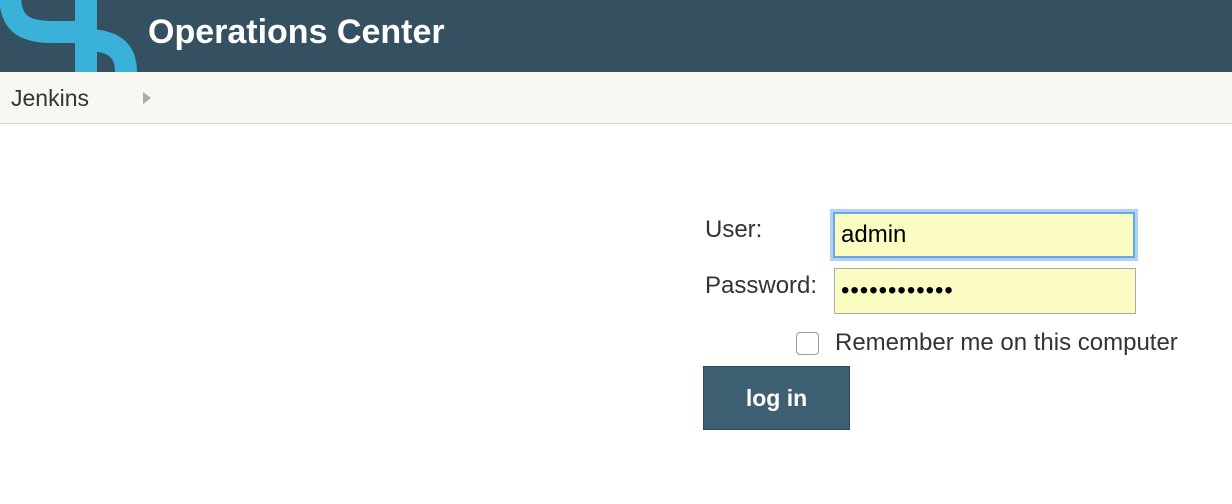 The height and width of the screenshot is (504, 1232). I want to click on remember-me-label: Remember me on this computer, so click(1006, 343).